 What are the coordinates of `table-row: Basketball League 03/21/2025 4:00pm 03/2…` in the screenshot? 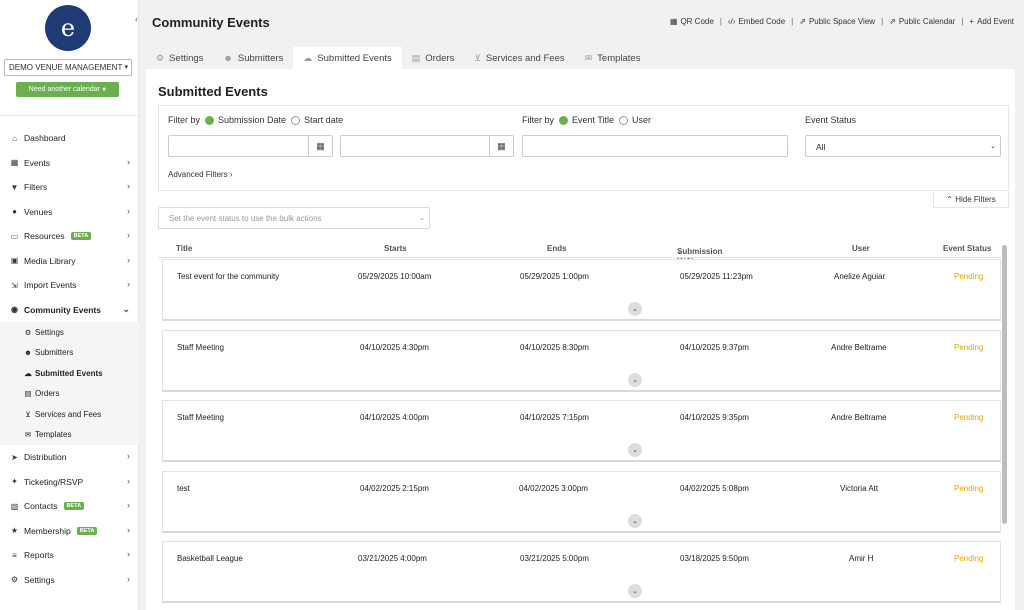 It's located at (581, 572).